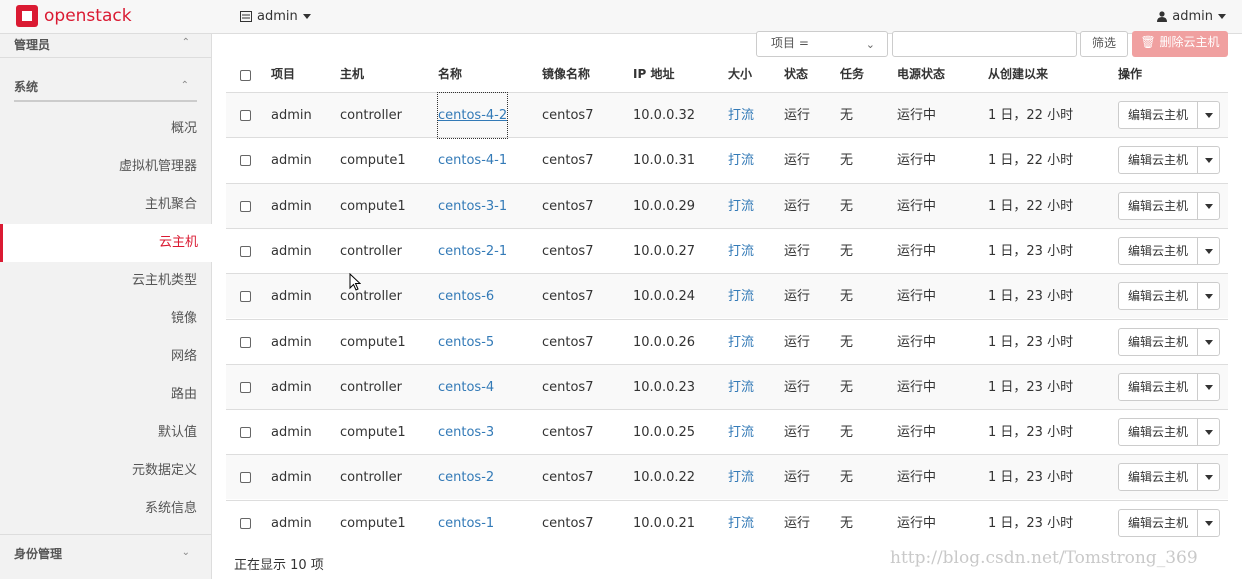 The height and width of the screenshot is (579, 1242). Describe the element at coordinates (352, 74) in the screenshot. I see `column-header: 主机` at that location.